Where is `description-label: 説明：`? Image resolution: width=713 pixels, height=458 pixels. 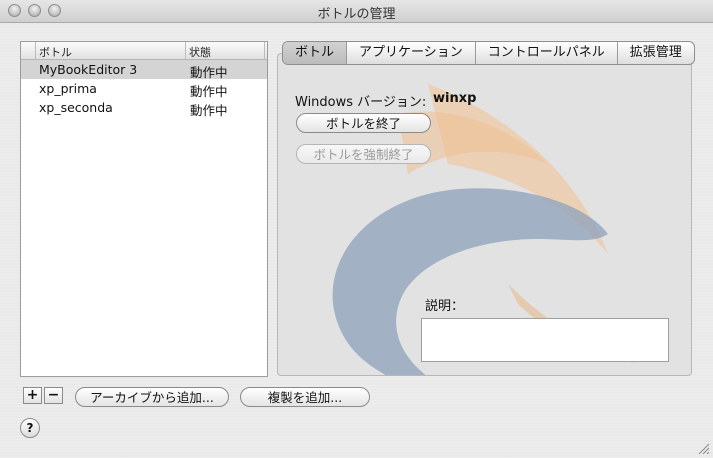
description-label: 説明： is located at coordinates (445, 306).